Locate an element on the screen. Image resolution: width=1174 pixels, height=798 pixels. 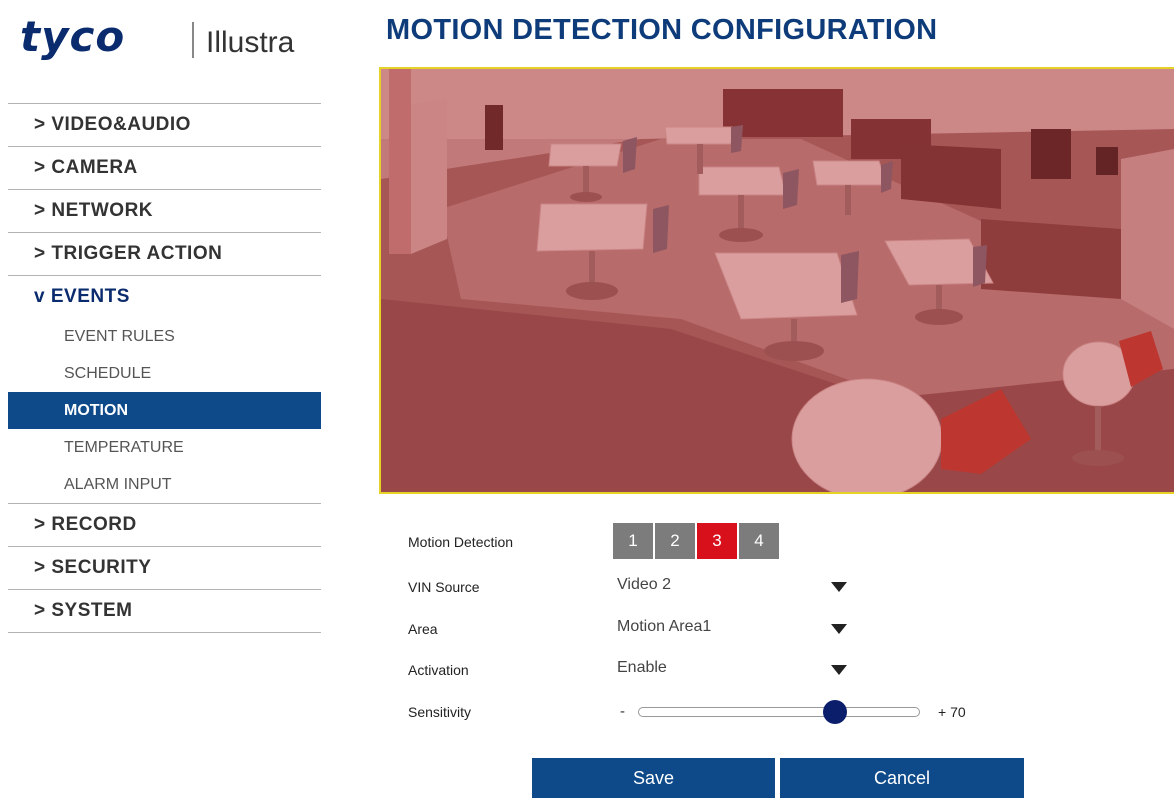
nav-network: > NETWORK is located at coordinates (164, 211).